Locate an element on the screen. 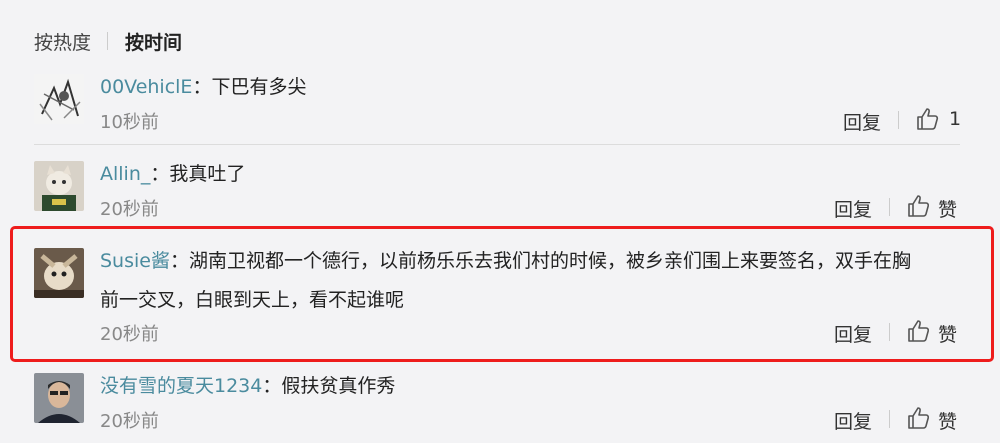  comment-text: 我真吐了 is located at coordinates (207, 174).